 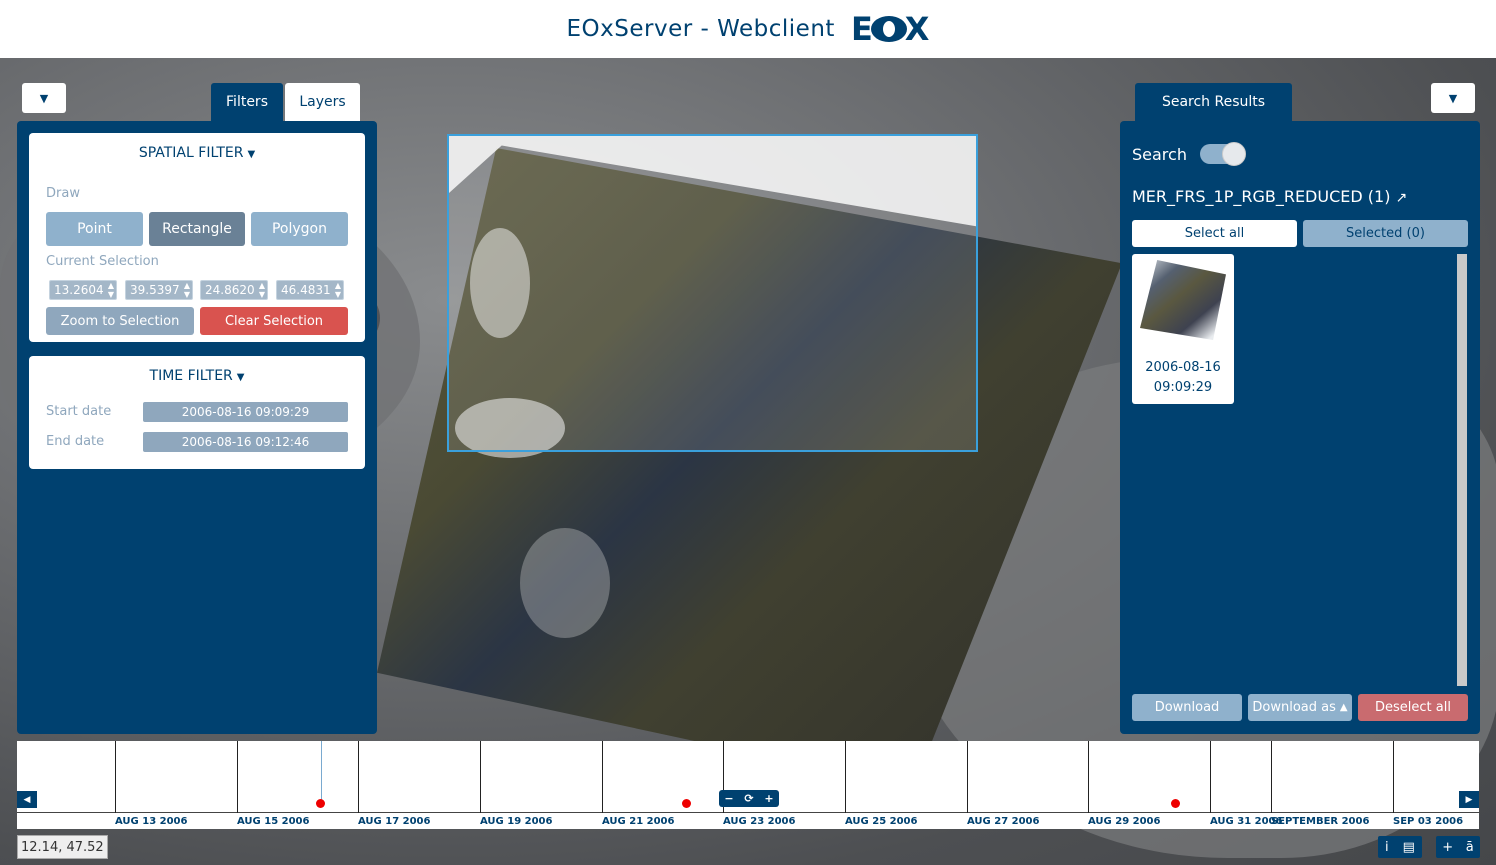 I want to click on result-timestamp: 2006-08-16 09:09:29, so click(x=1183, y=378).